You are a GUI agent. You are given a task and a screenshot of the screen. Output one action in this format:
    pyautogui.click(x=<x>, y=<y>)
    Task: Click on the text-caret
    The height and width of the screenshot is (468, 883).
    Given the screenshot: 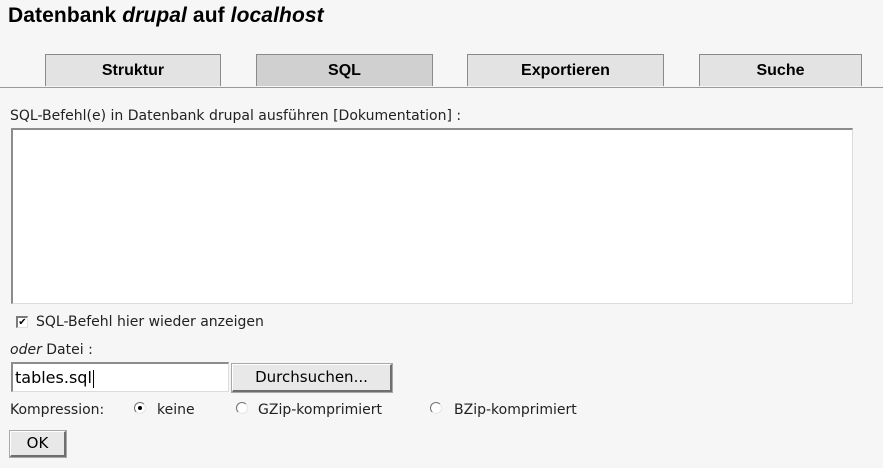 What is the action you would take?
    pyautogui.click(x=93, y=378)
    